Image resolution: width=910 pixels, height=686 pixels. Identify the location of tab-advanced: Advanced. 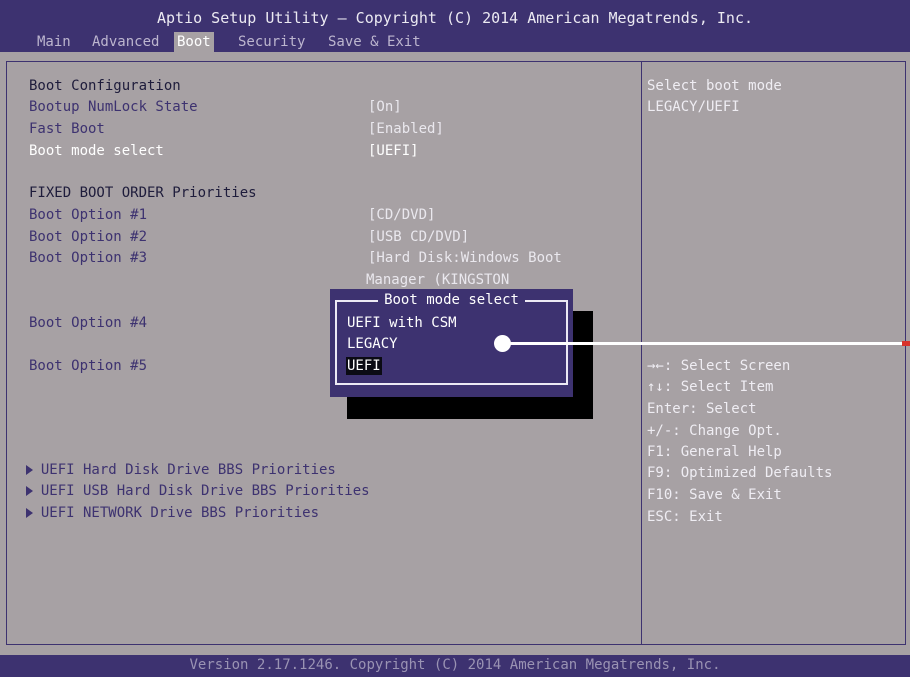
(125, 42).